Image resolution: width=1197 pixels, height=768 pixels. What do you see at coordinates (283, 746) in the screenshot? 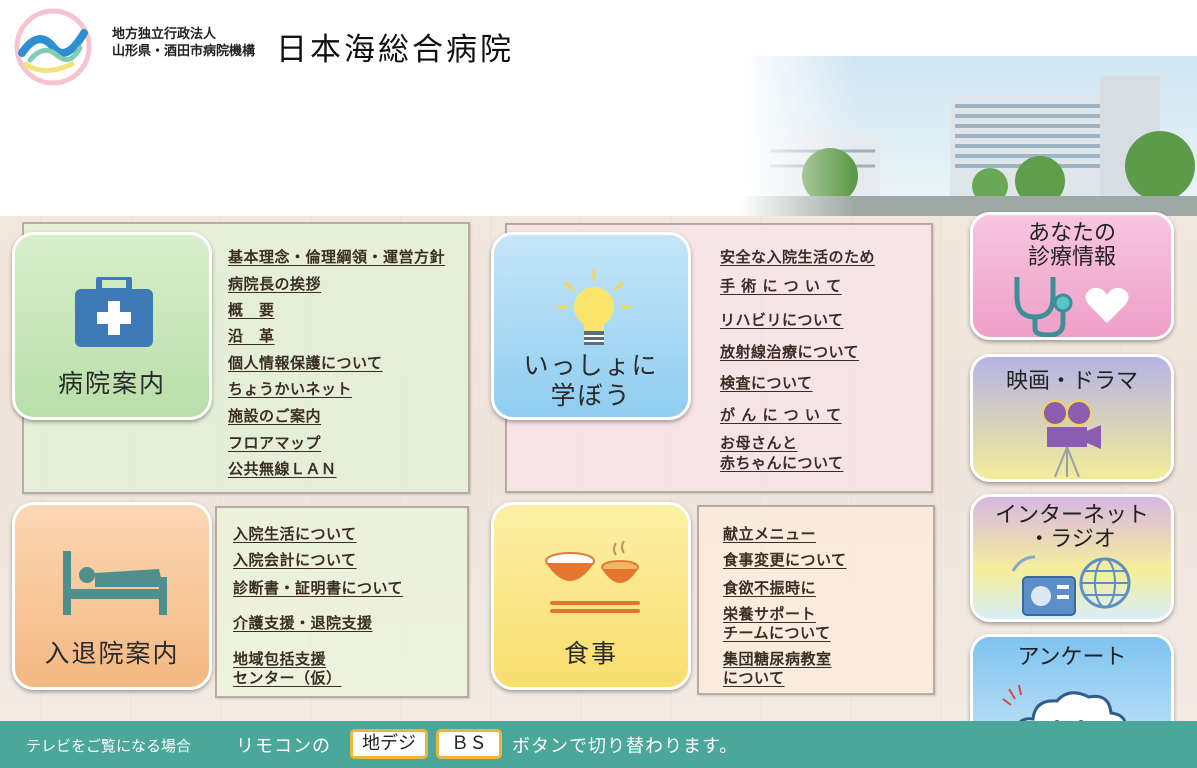
I see `footer-remote-text: リモコンの` at bounding box center [283, 746].